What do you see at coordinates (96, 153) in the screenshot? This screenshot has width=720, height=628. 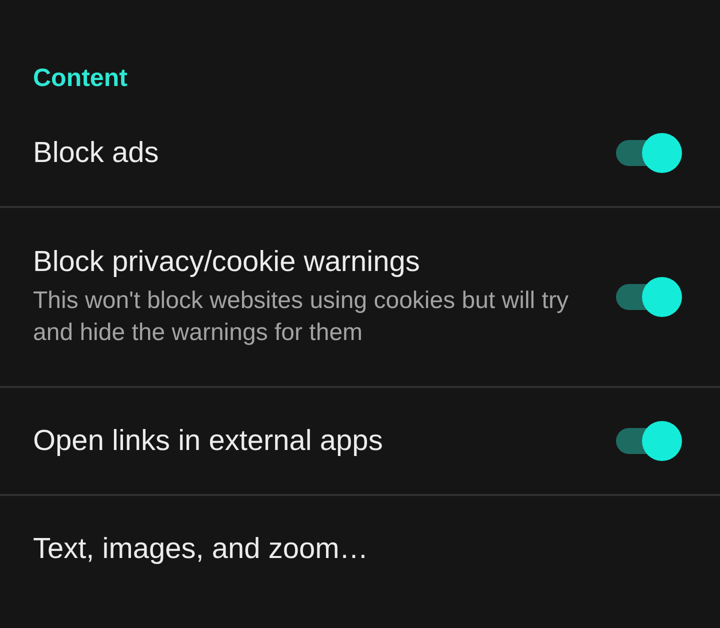 I see `setting-title: Block ads` at bounding box center [96, 153].